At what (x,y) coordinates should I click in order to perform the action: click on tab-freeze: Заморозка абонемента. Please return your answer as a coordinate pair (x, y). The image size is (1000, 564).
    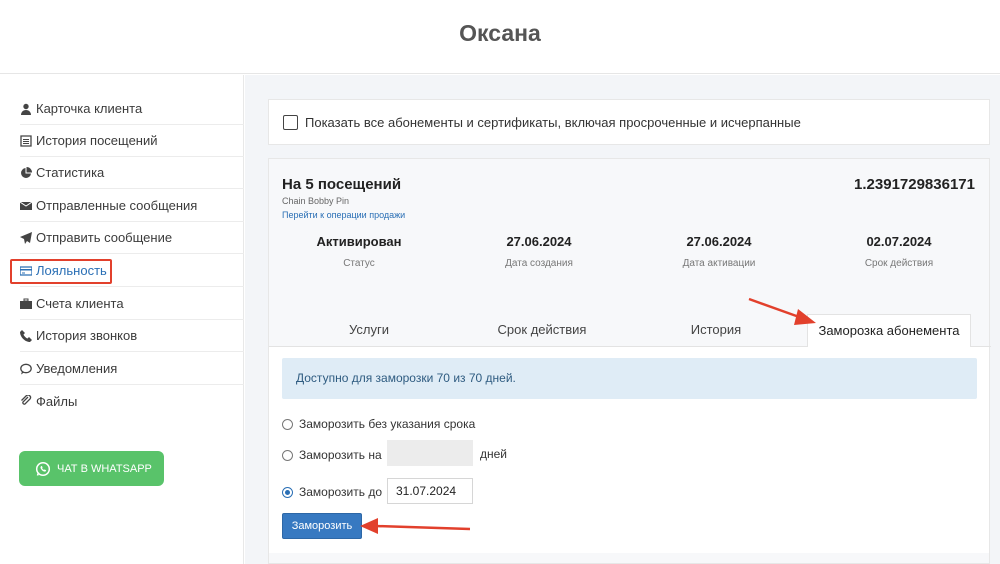
    Looking at the image, I should click on (889, 331).